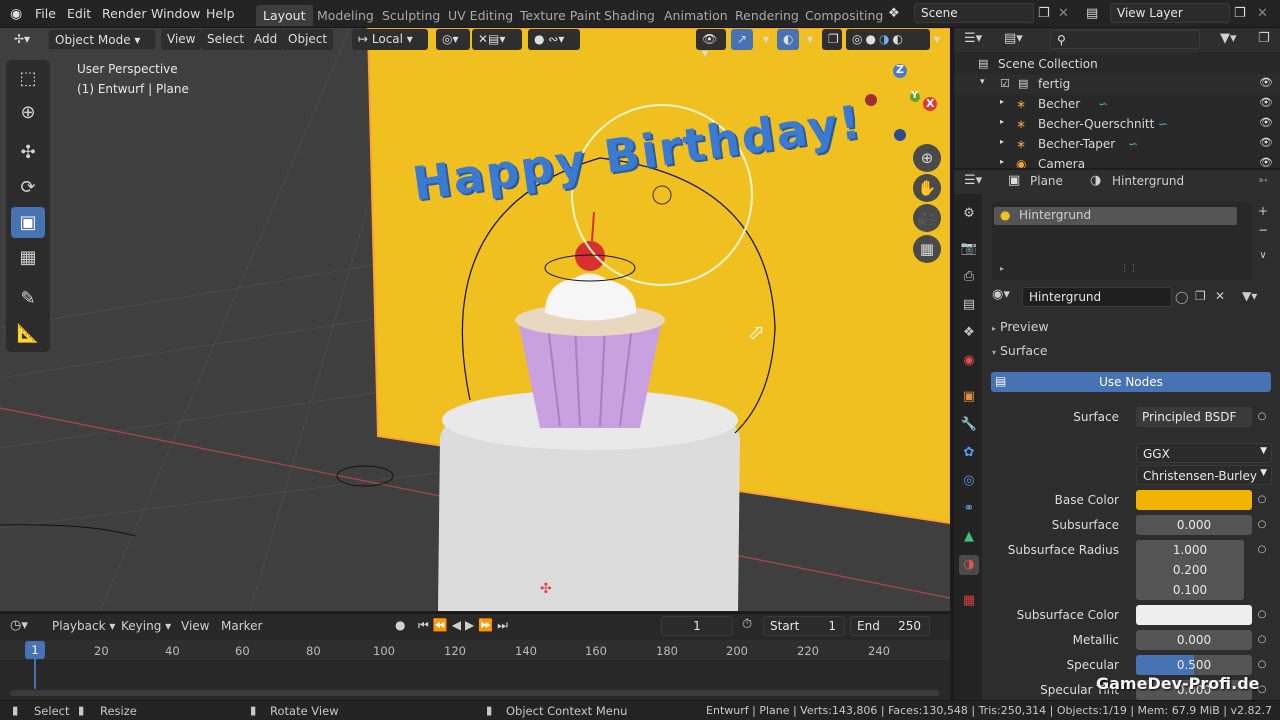 The image size is (1280, 720). What do you see at coordinates (1117, 104) in the screenshot?
I see `outliner-item: ▸ ∗ Becher ∽ 👁` at bounding box center [1117, 104].